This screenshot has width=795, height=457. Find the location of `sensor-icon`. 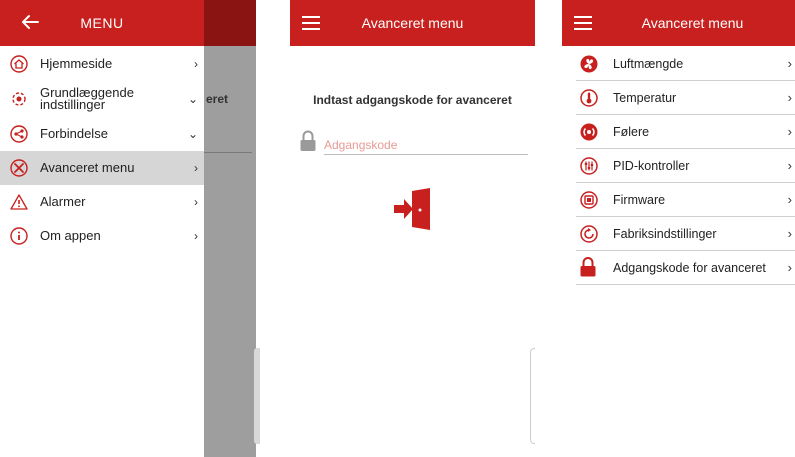

sensor-icon is located at coordinates (589, 132).